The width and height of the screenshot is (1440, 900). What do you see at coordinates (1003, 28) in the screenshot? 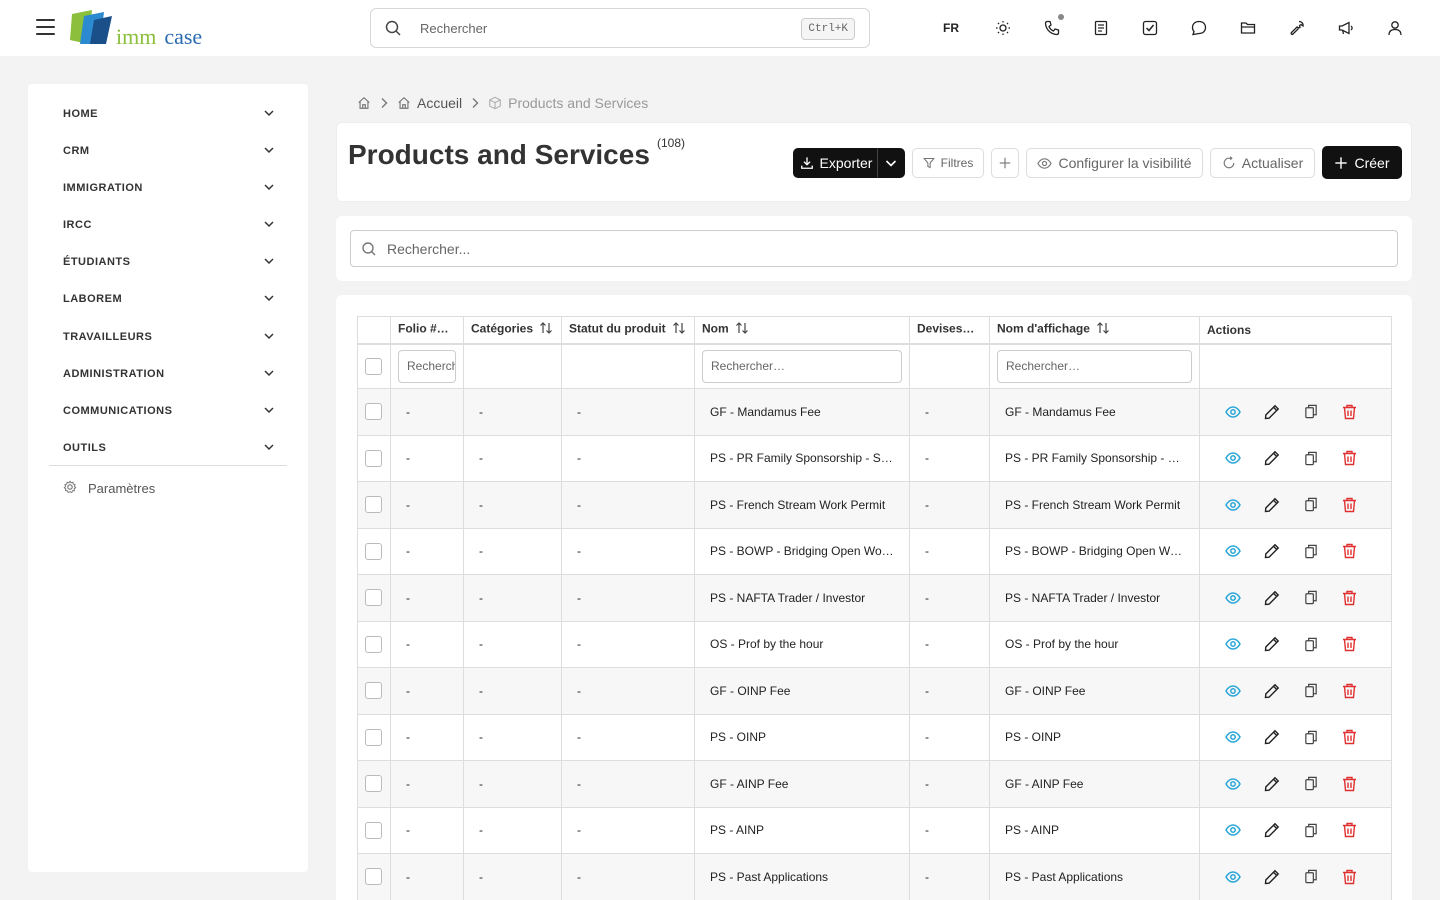
I see `theme-toggle` at bounding box center [1003, 28].